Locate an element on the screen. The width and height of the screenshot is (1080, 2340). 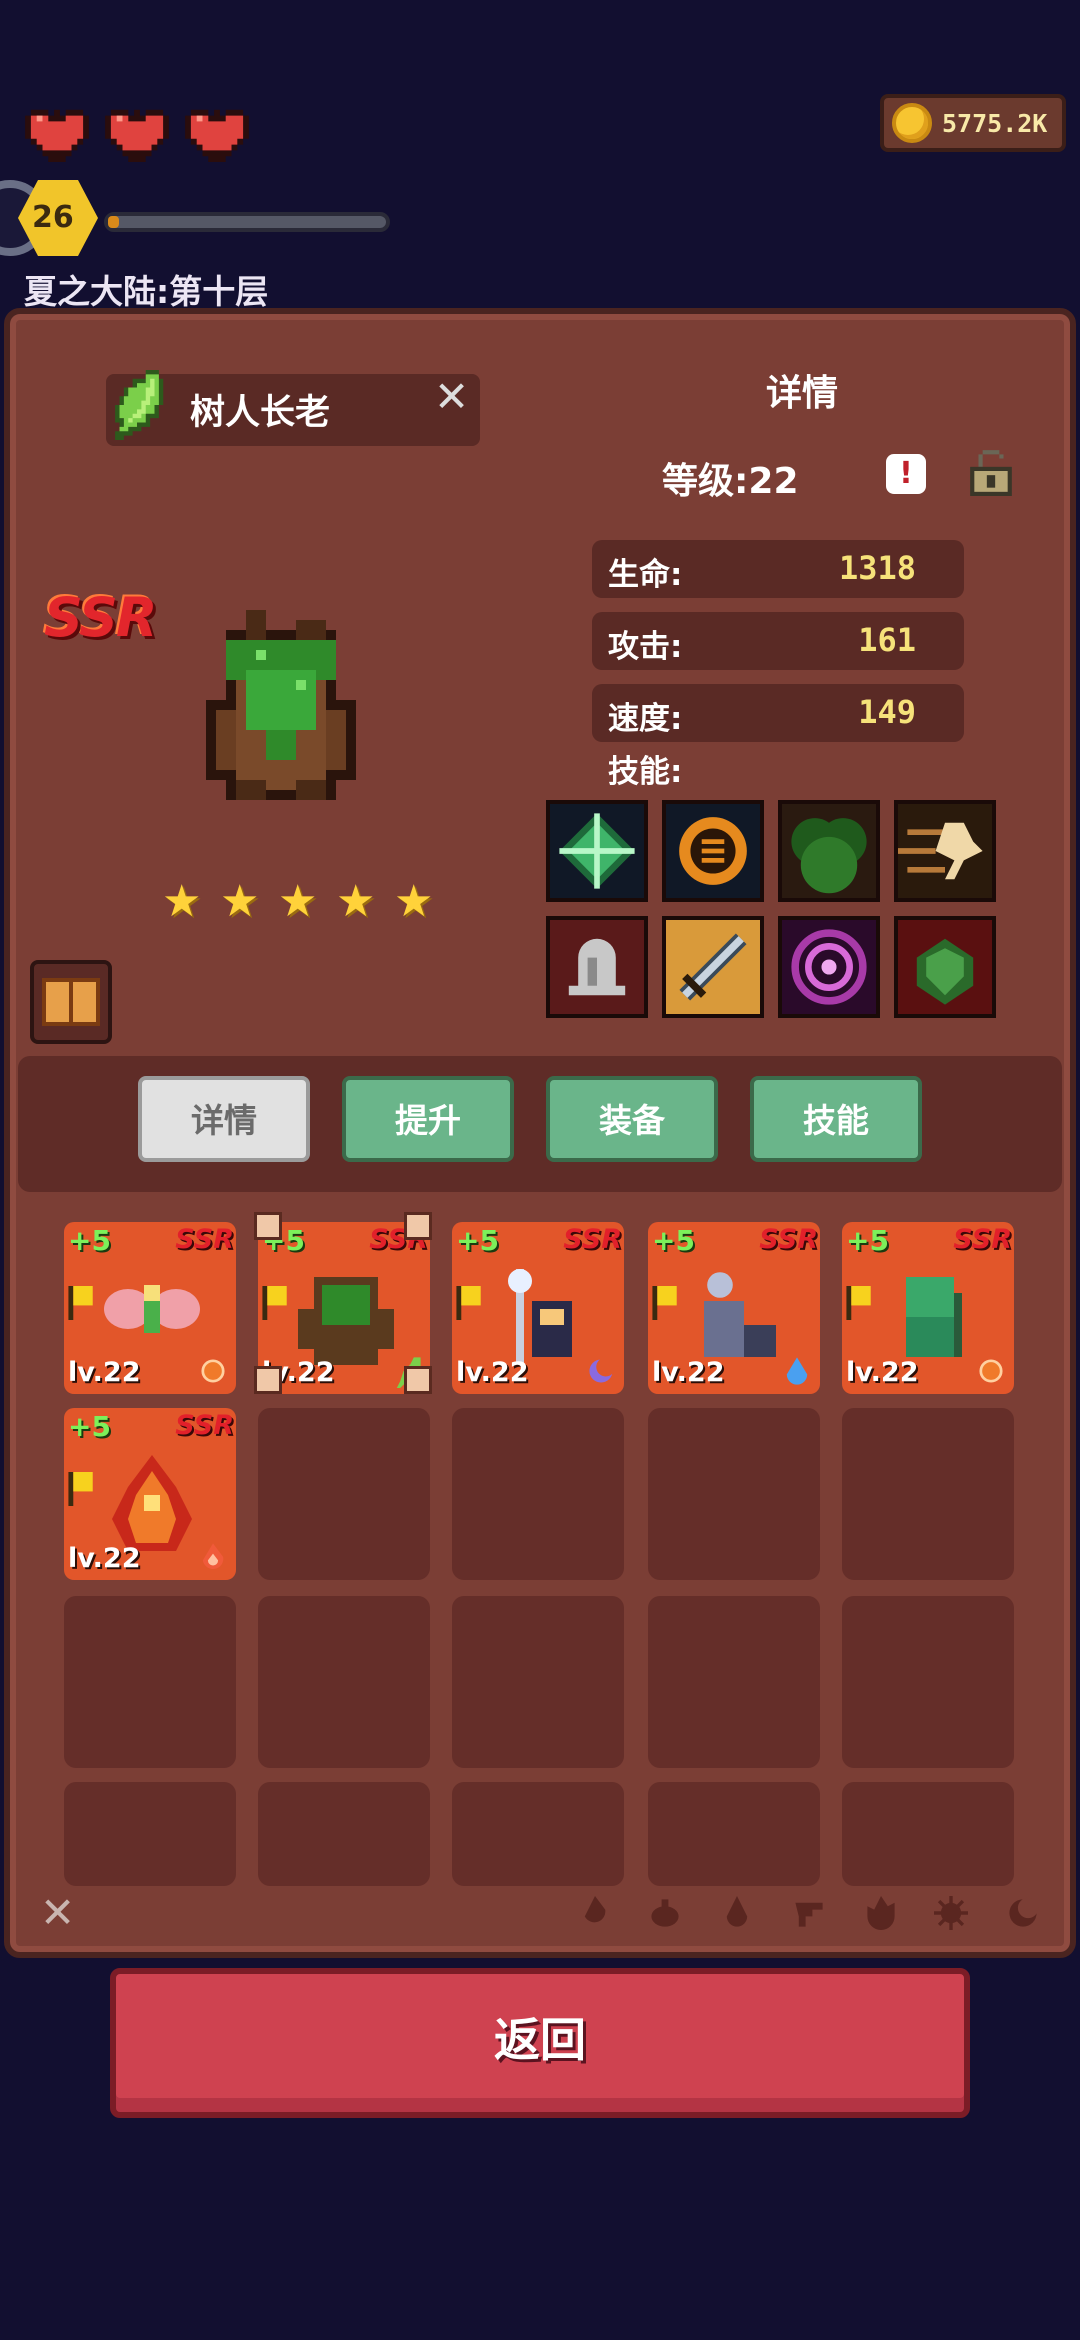
stat-label: 攻击: is located at coordinates (645, 647).